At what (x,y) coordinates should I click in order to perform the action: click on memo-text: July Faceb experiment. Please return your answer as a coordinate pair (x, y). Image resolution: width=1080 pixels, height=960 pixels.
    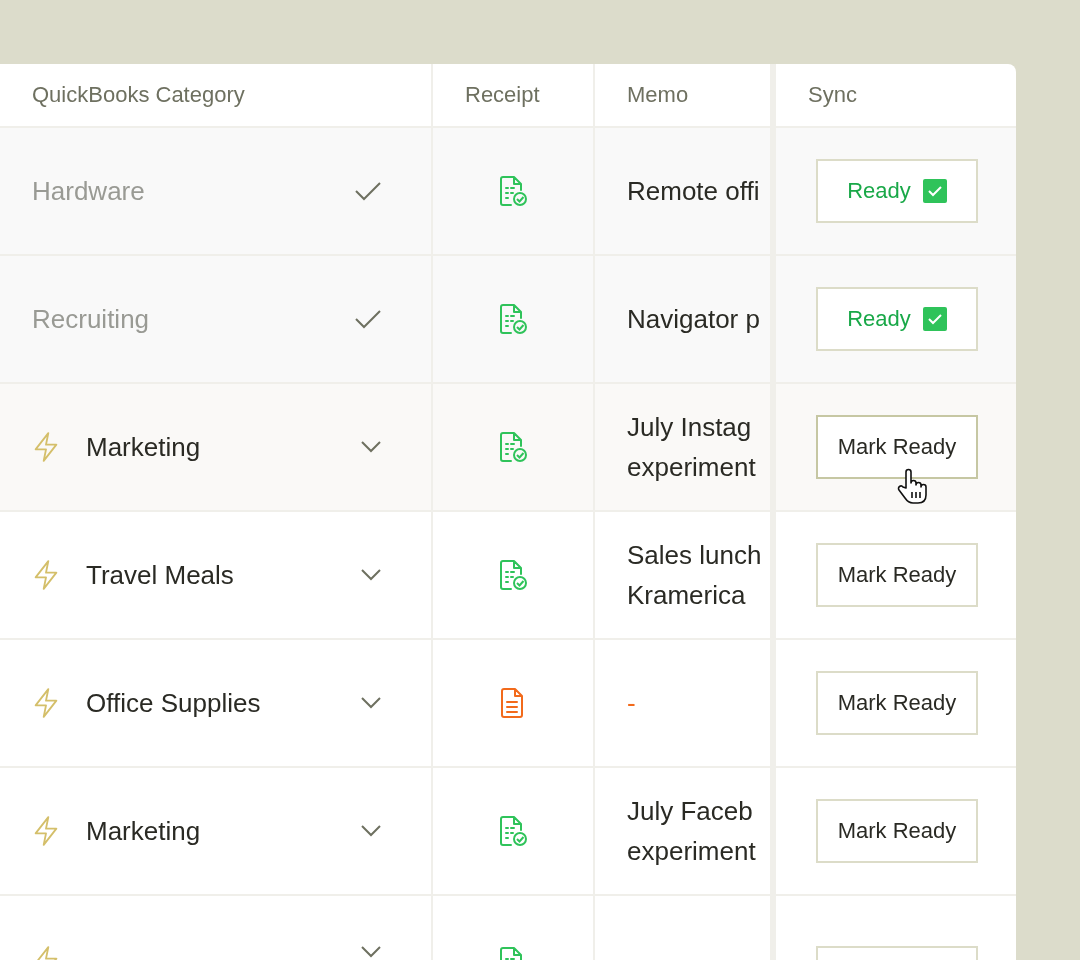
    Looking at the image, I should click on (691, 831).